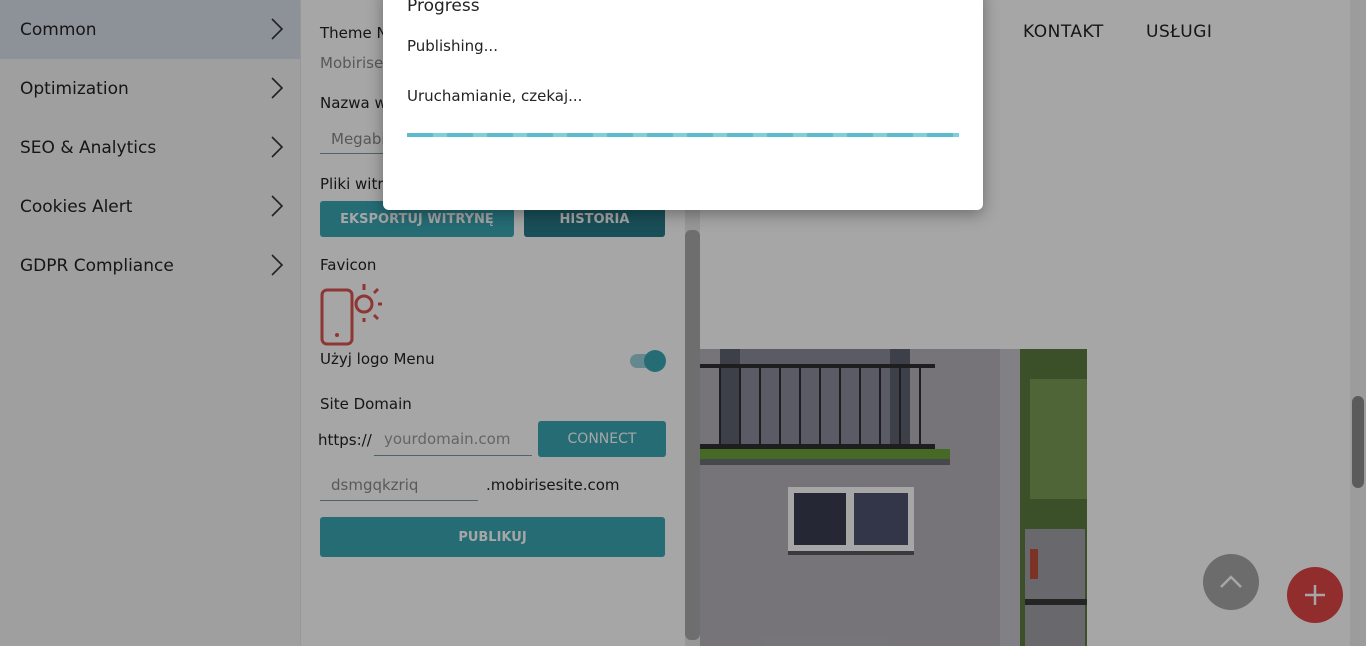 This screenshot has width=1366, height=646. I want to click on progress-bar-fill, so click(683, 135).